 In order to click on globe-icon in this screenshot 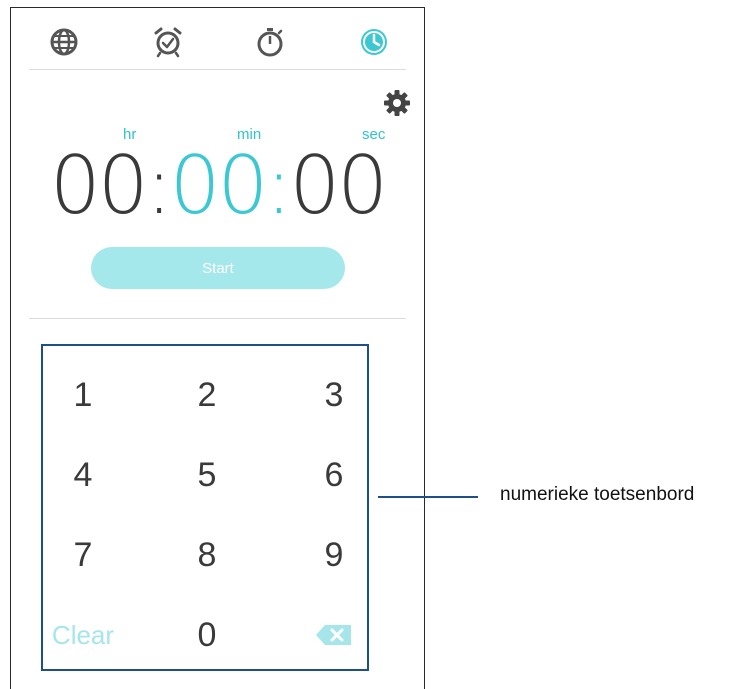, I will do `click(64, 42)`.